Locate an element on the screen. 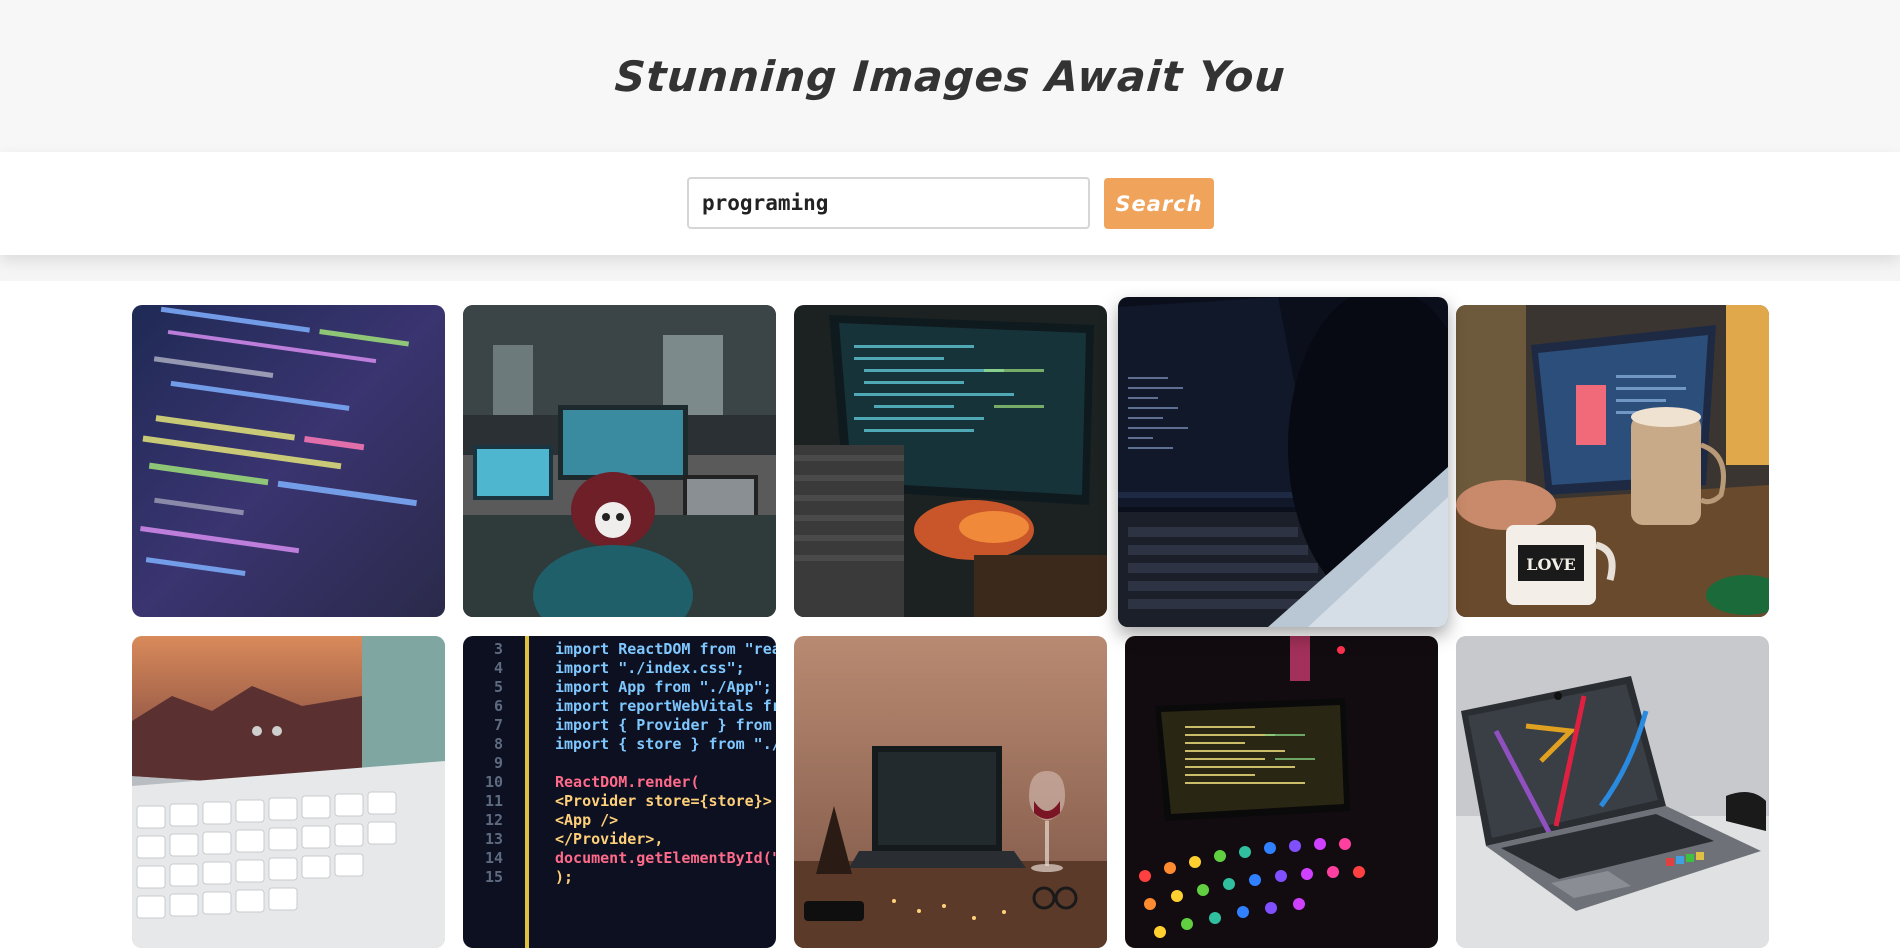 This screenshot has width=1900, height=948. code-line-number: 3 is located at coordinates (498, 649).